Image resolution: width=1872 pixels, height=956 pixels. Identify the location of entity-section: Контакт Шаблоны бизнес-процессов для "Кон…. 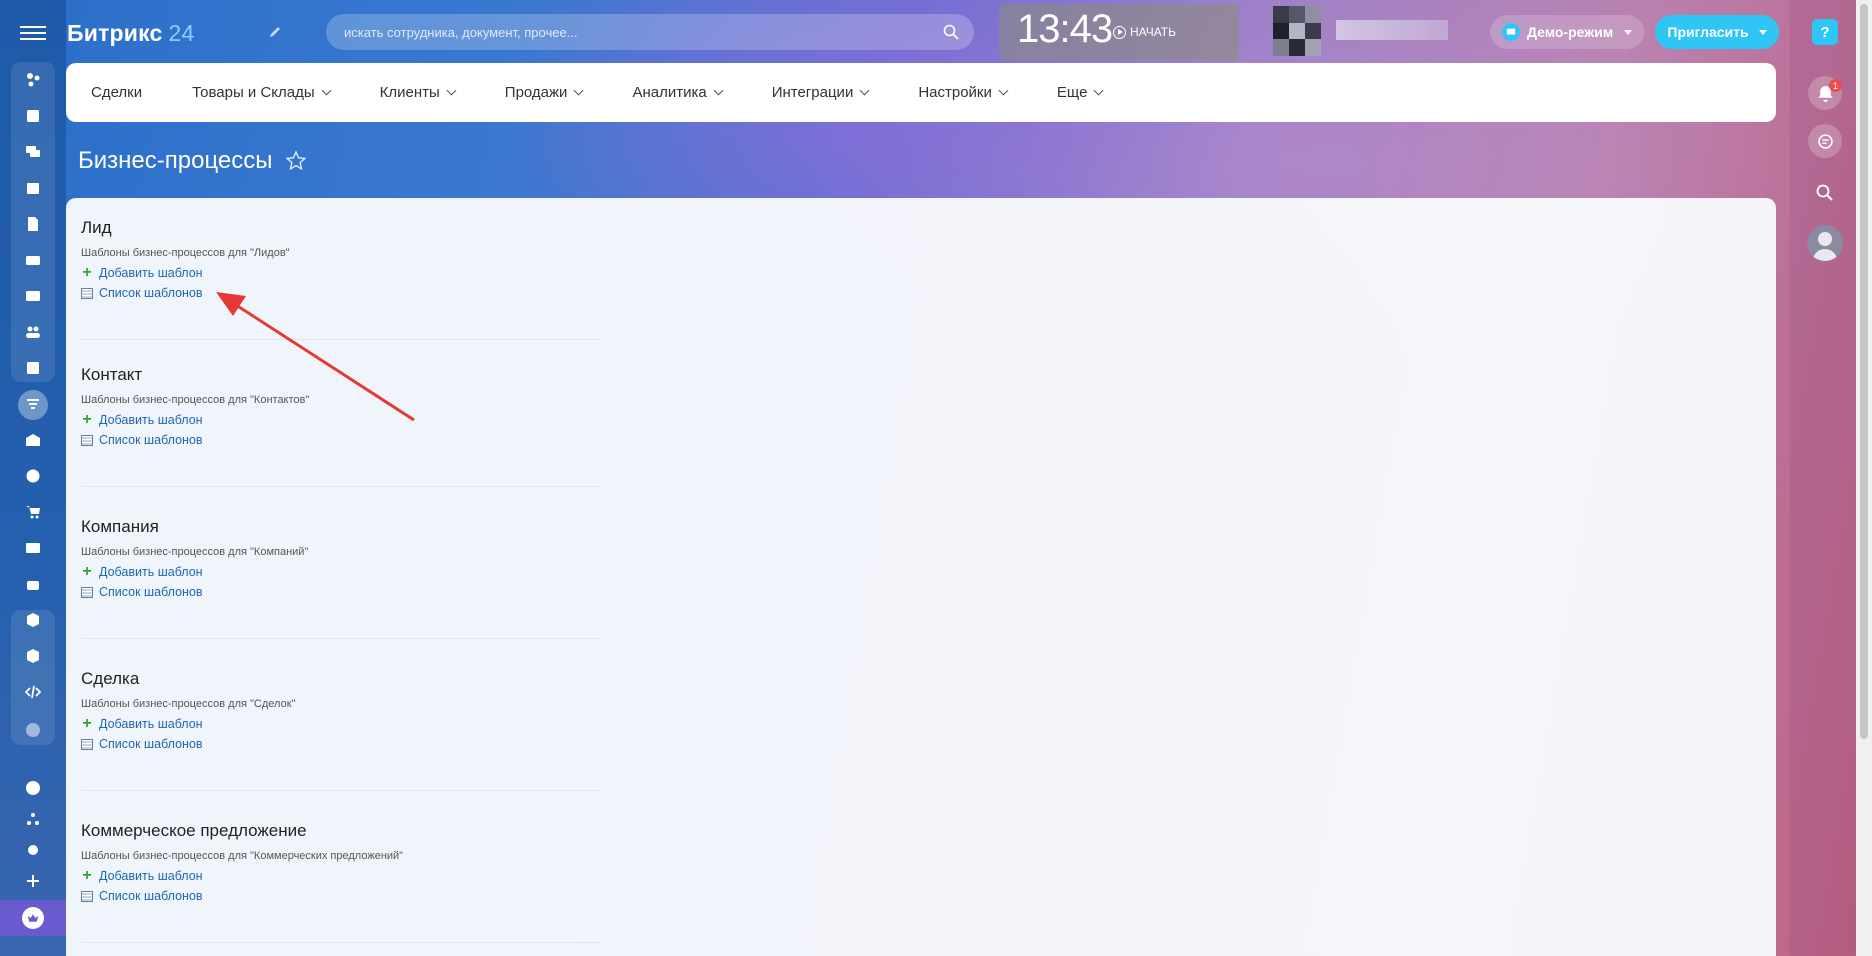
(341, 426).